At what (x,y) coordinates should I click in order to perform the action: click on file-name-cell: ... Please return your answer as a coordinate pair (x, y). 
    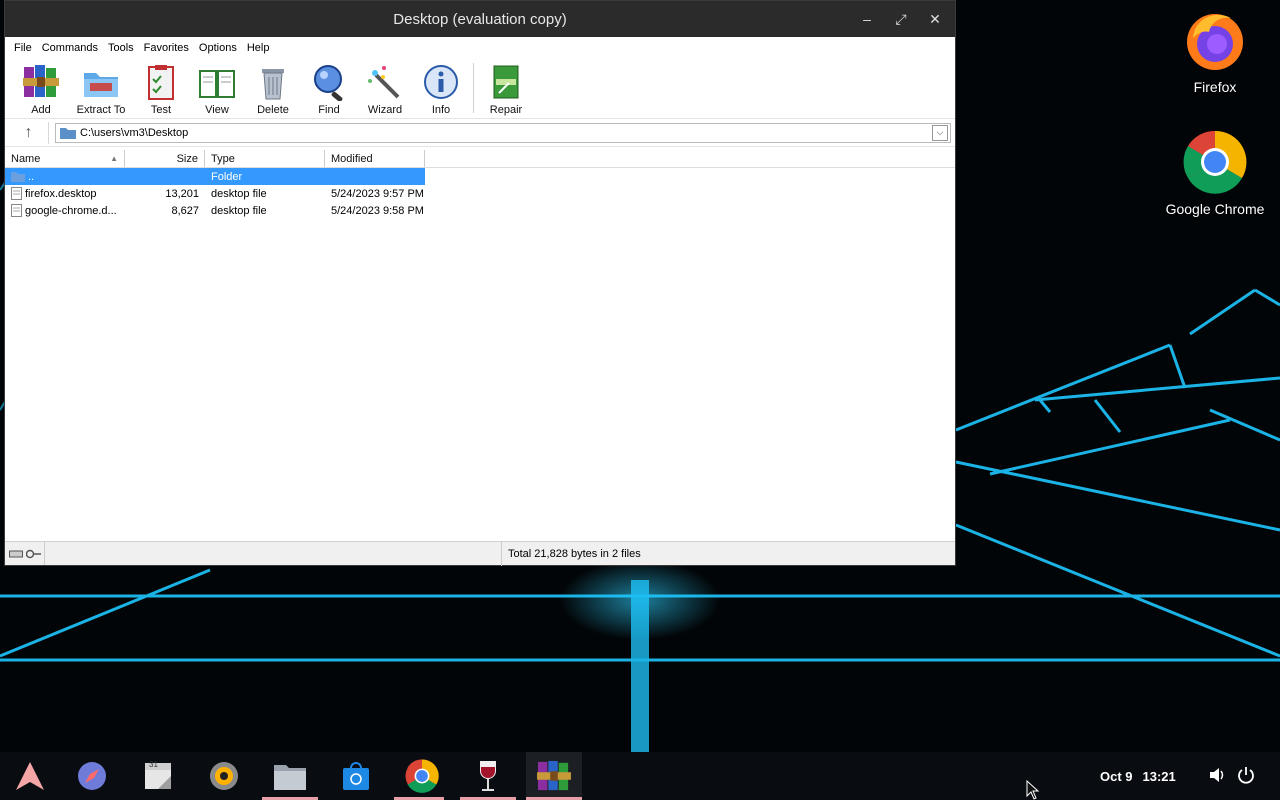
    Looking at the image, I should click on (65, 177).